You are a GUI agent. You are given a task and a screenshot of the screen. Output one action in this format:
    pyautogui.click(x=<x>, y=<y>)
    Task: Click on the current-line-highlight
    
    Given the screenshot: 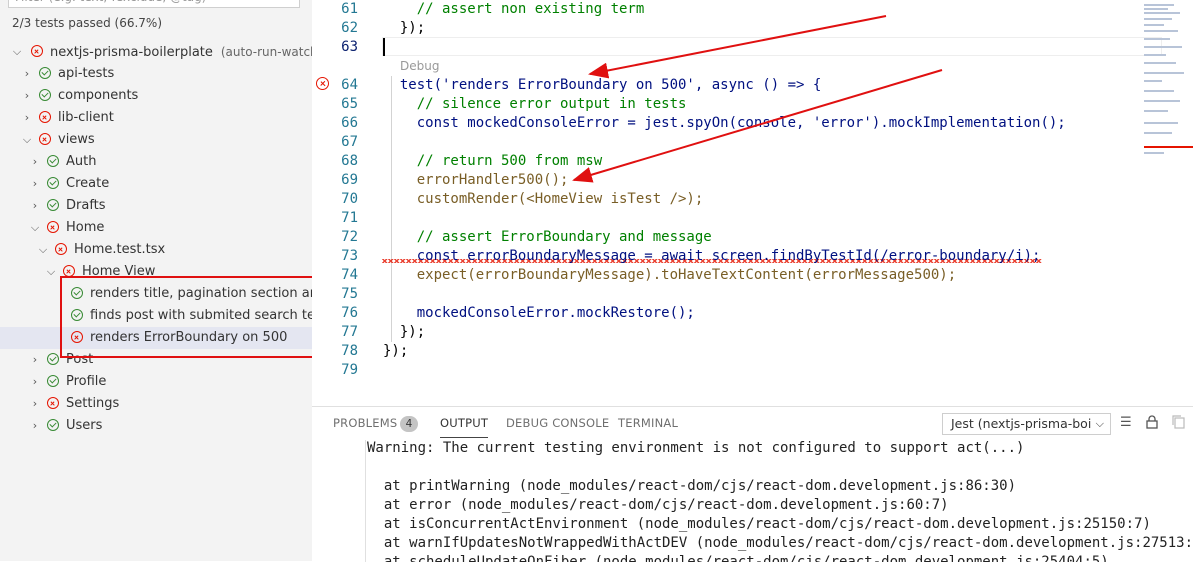 What is the action you would take?
    pyautogui.click(x=772, y=46)
    